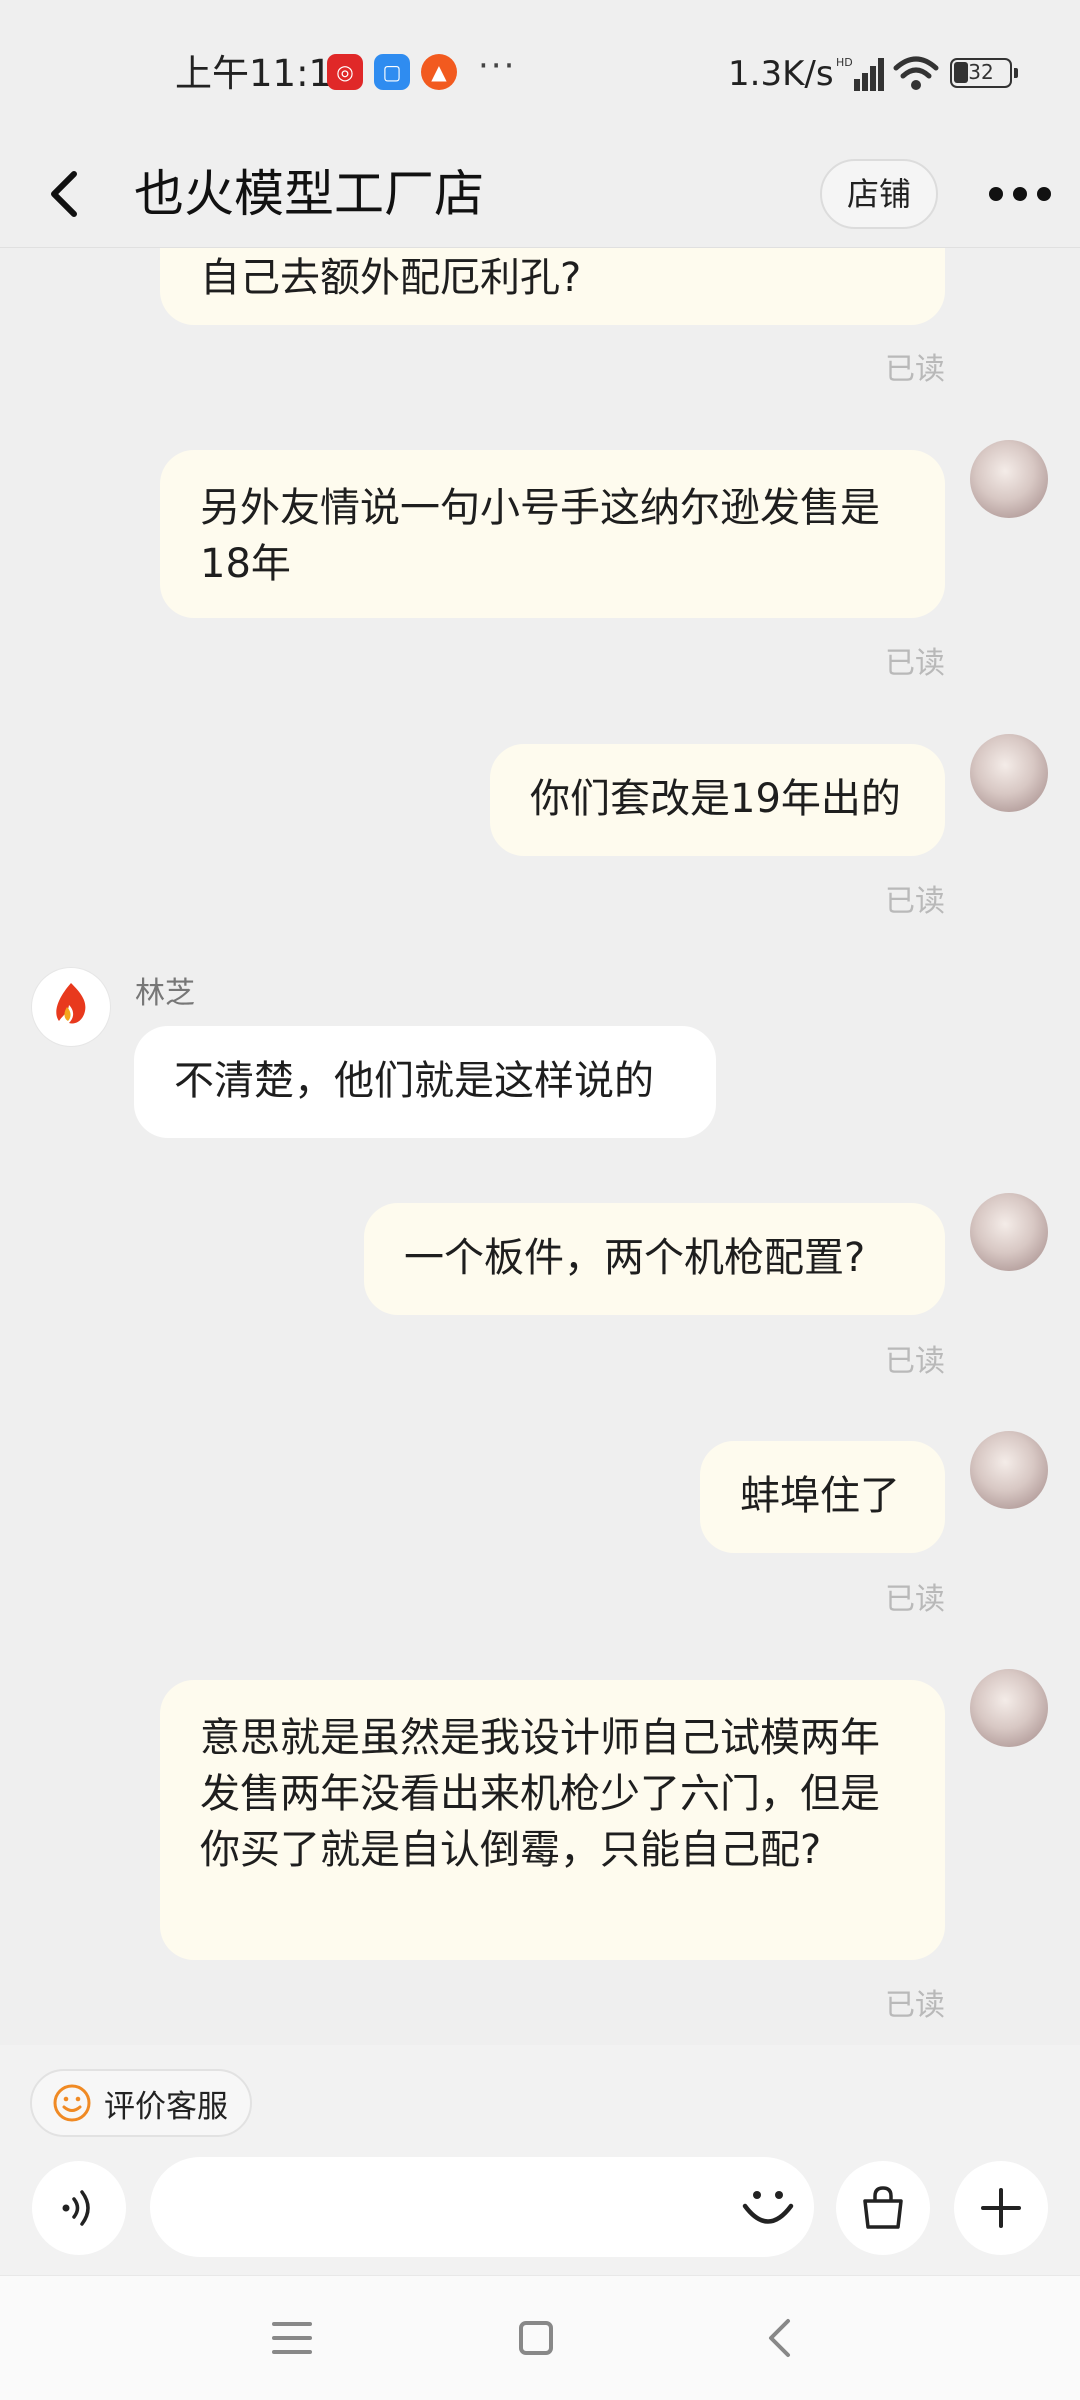 Image resolution: width=1080 pixels, height=2400 pixels. What do you see at coordinates (482, 2207) in the screenshot?
I see `message-input` at bounding box center [482, 2207].